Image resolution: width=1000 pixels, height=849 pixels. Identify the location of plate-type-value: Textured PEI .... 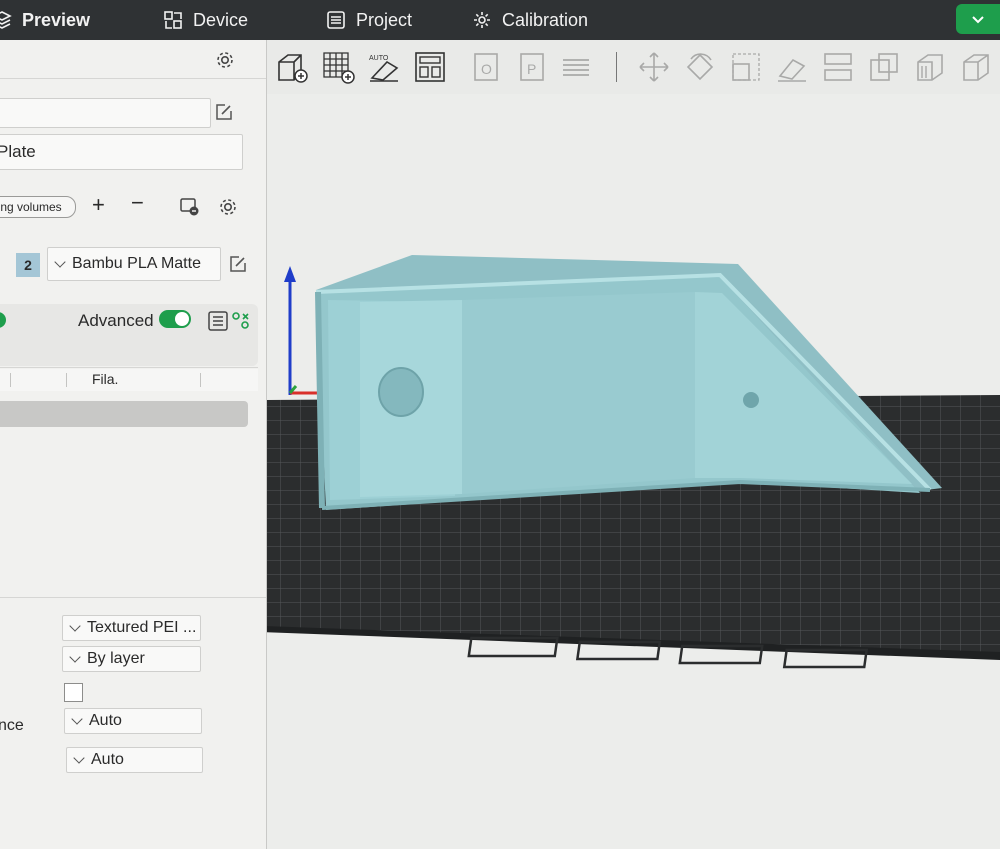
(142, 627).